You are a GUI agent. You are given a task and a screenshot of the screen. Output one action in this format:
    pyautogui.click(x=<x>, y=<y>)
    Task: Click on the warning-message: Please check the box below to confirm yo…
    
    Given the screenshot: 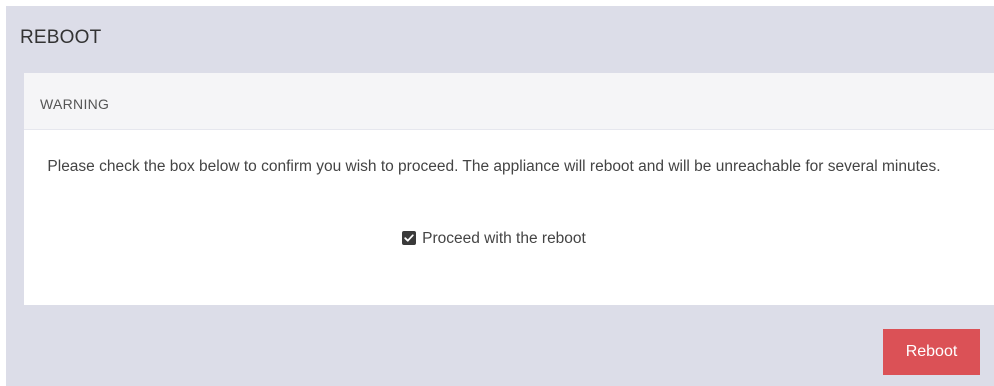 What is the action you would take?
    pyautogui.click(x=494, y=166)
    